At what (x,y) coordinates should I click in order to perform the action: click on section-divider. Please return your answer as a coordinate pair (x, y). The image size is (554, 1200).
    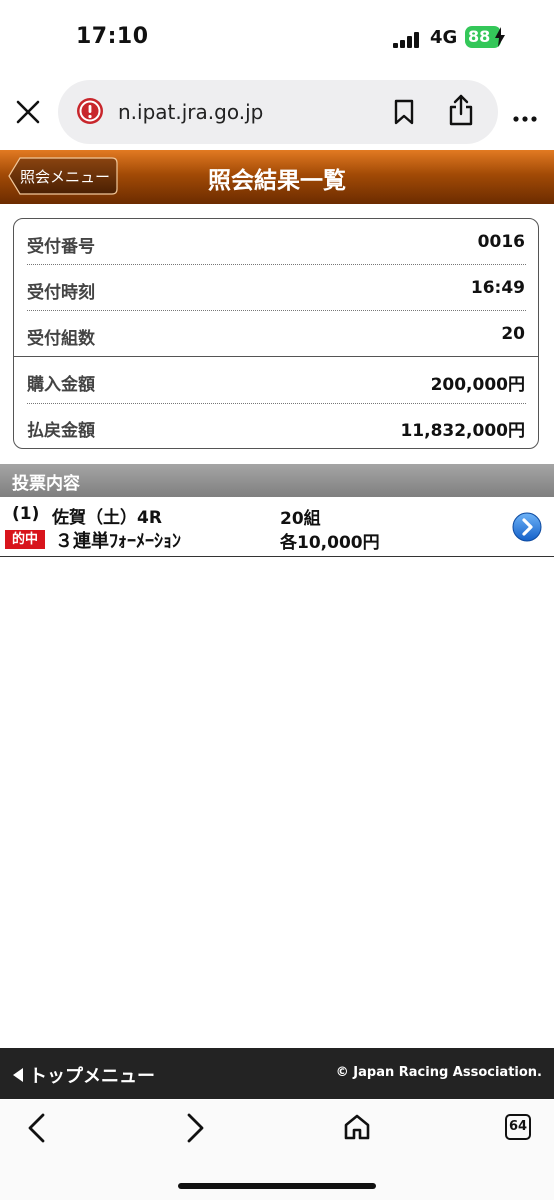
    Looking at the image, I should click on (276, 356).